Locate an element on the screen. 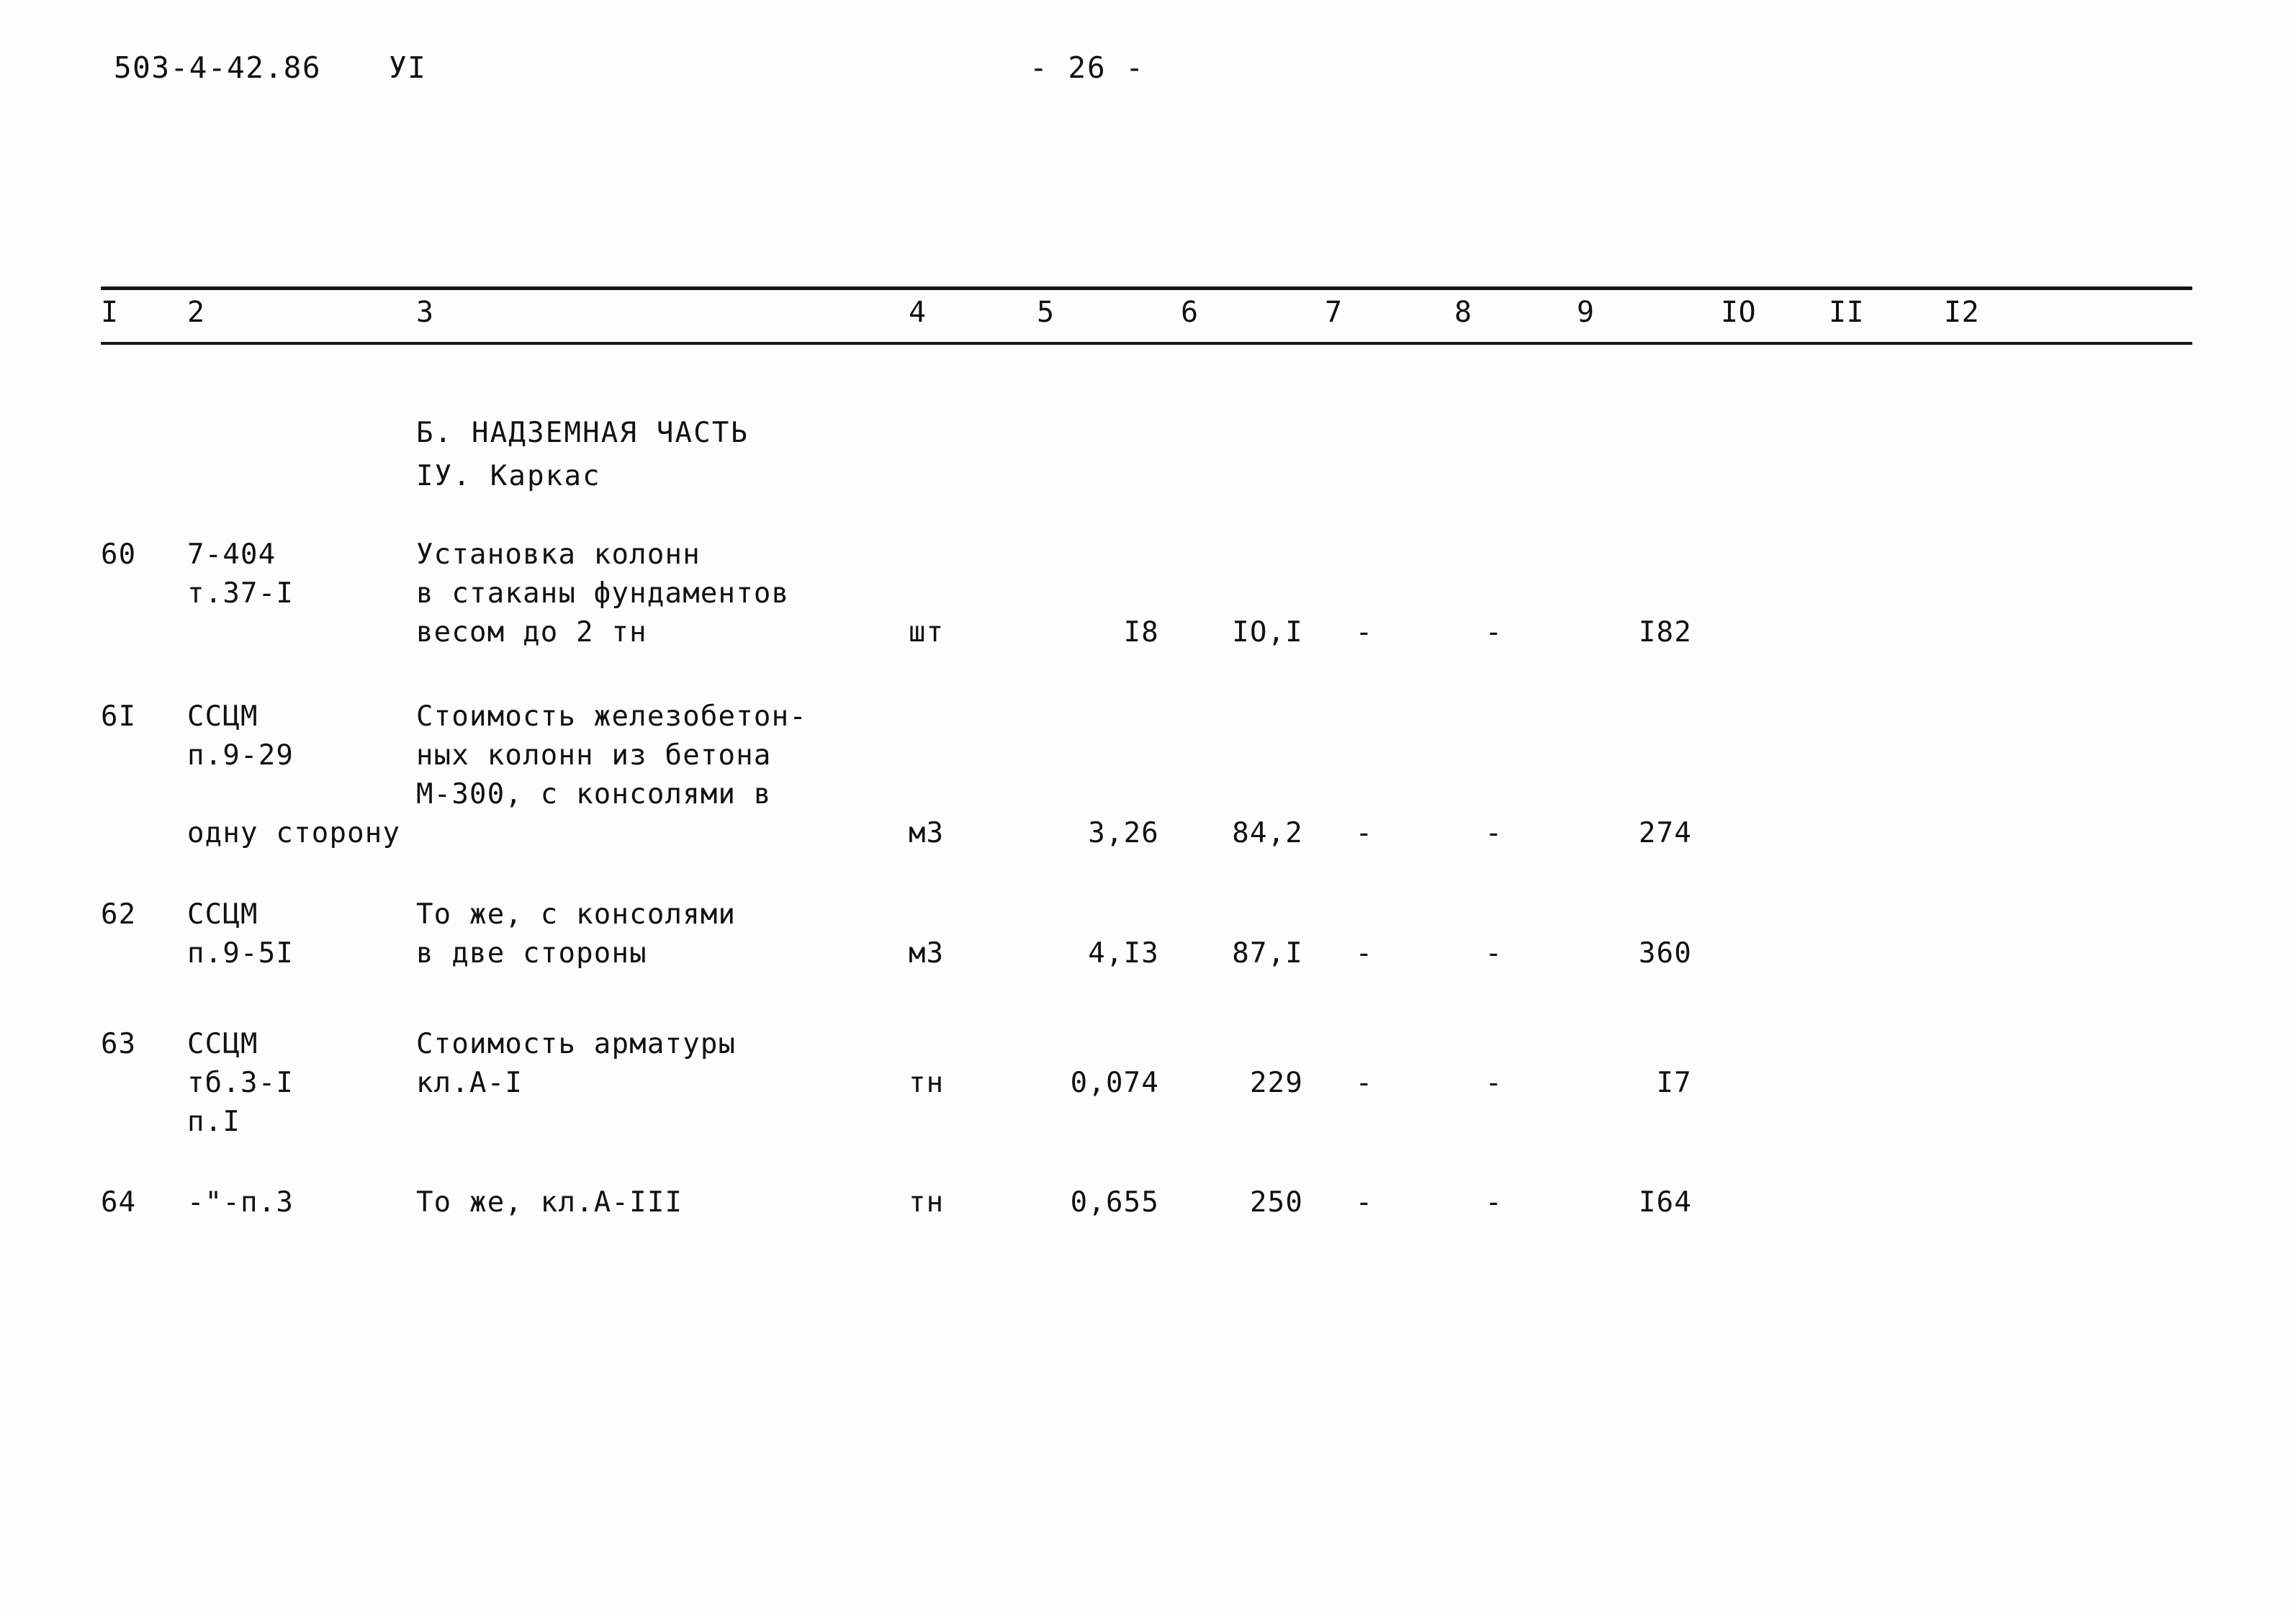  row-description-line: ных колонн из бетона is located at coordinates (594, 755).